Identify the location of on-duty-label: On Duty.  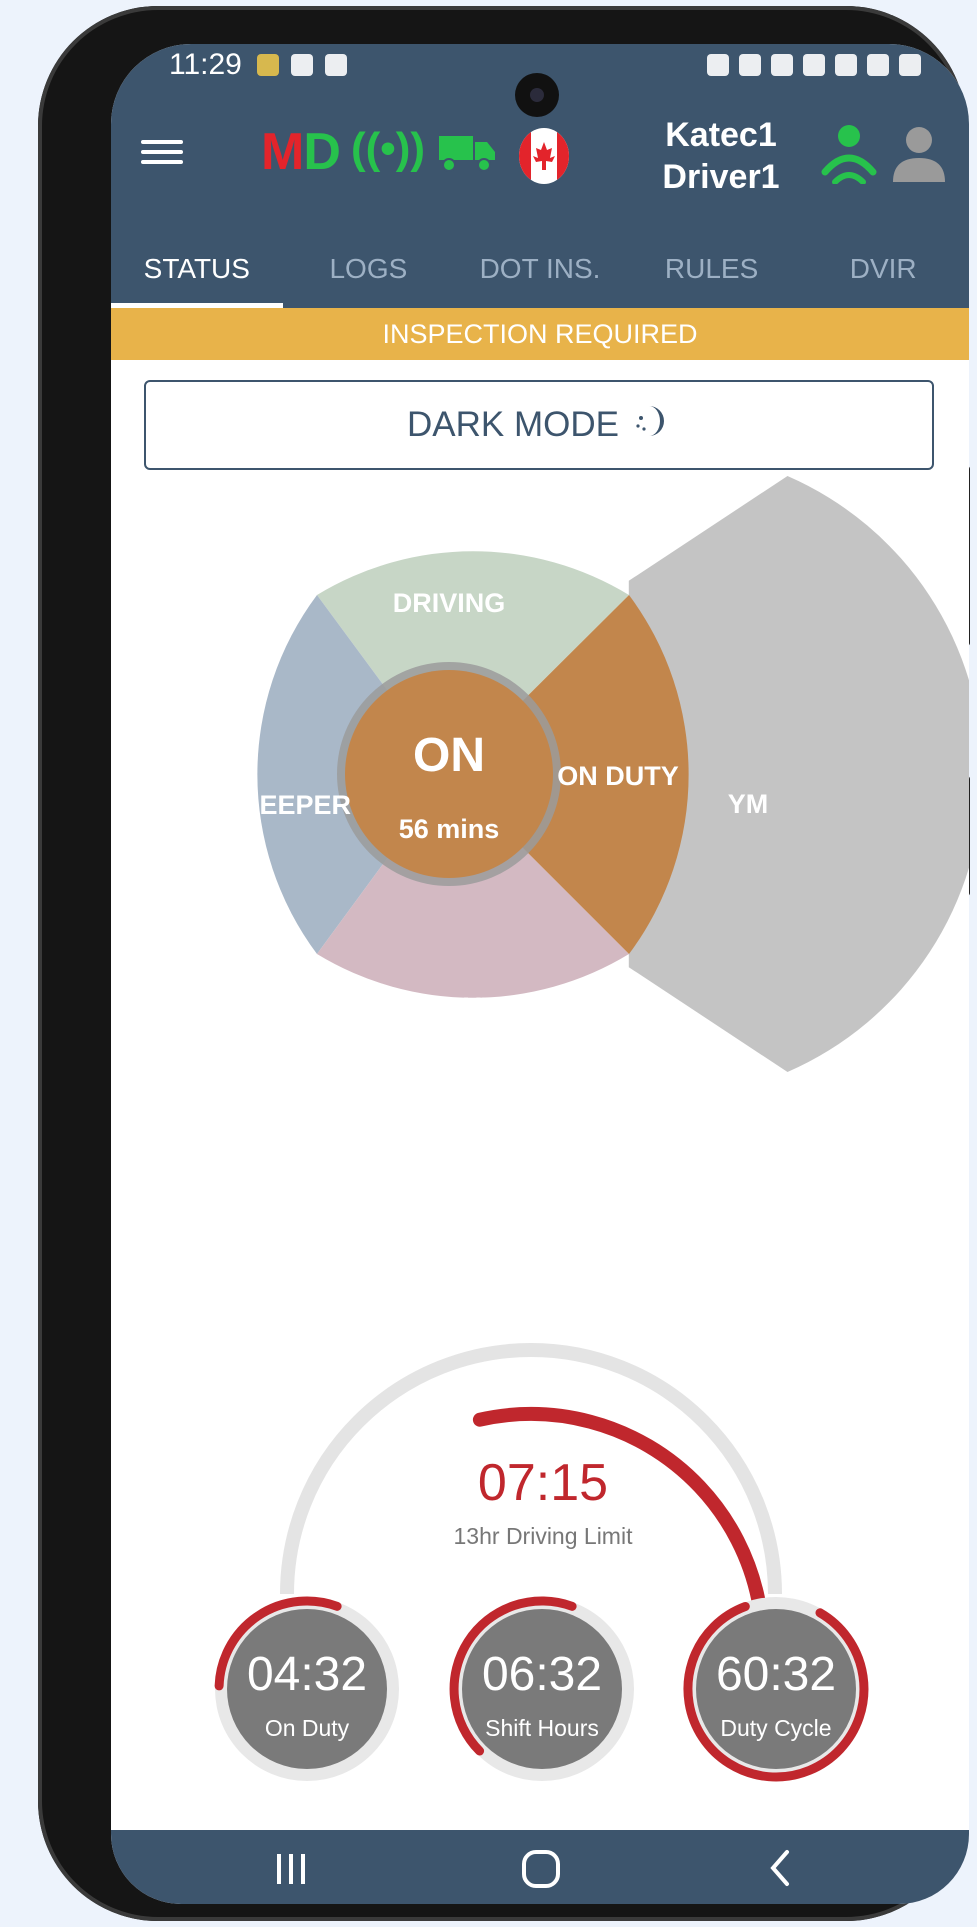
(307, 1728).